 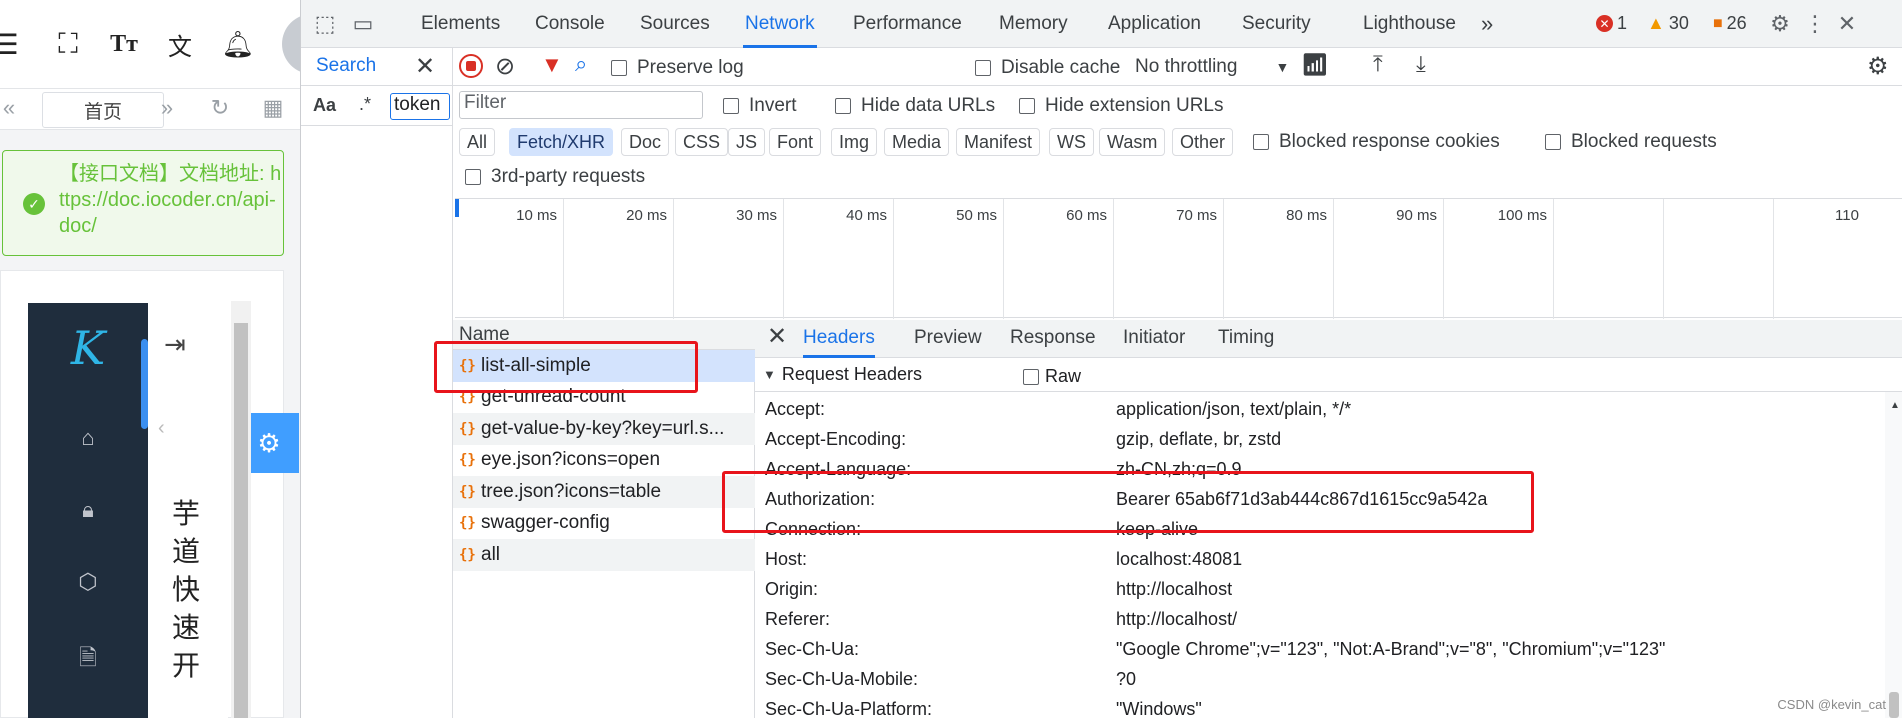 What do you see at coordinates (88, 660) in the screenshot?
I see `document-gear-icon: 🗎` at bounding box center [88, 660].